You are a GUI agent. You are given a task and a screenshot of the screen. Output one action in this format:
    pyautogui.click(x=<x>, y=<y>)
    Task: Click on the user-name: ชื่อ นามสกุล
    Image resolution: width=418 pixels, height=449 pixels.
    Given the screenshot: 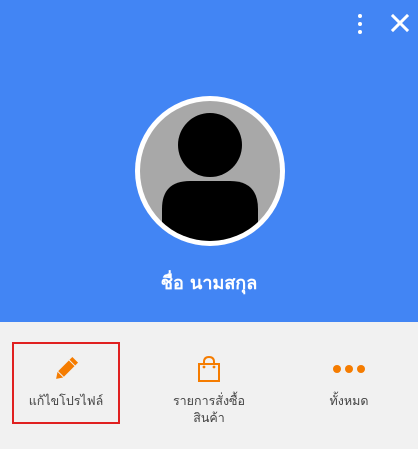 What is the action you would take?
    pyautogui.click(x=209, y=283)
    